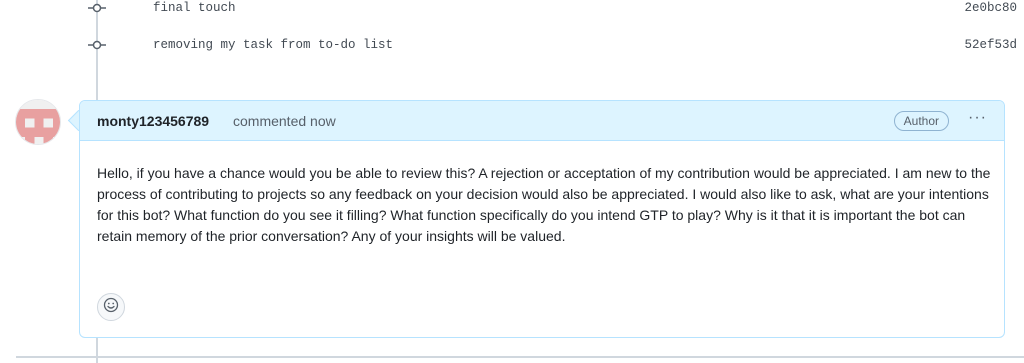 Image resolution: width=1024 pixels, height=363 pixels. Describe the element at coordinates (520, 357) in the screenshot. I see `divider` at that location.